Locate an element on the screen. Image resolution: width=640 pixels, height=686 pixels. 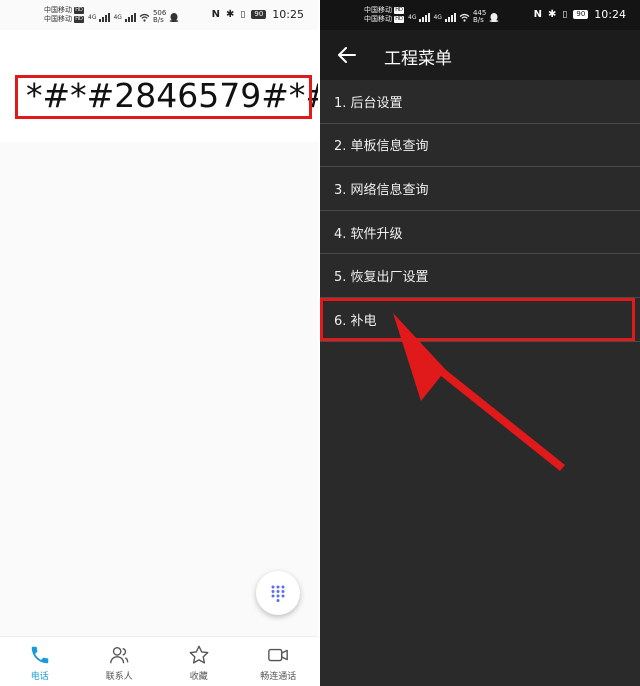
nav-favorites: 收藏 is located at coordinates (199, 661).